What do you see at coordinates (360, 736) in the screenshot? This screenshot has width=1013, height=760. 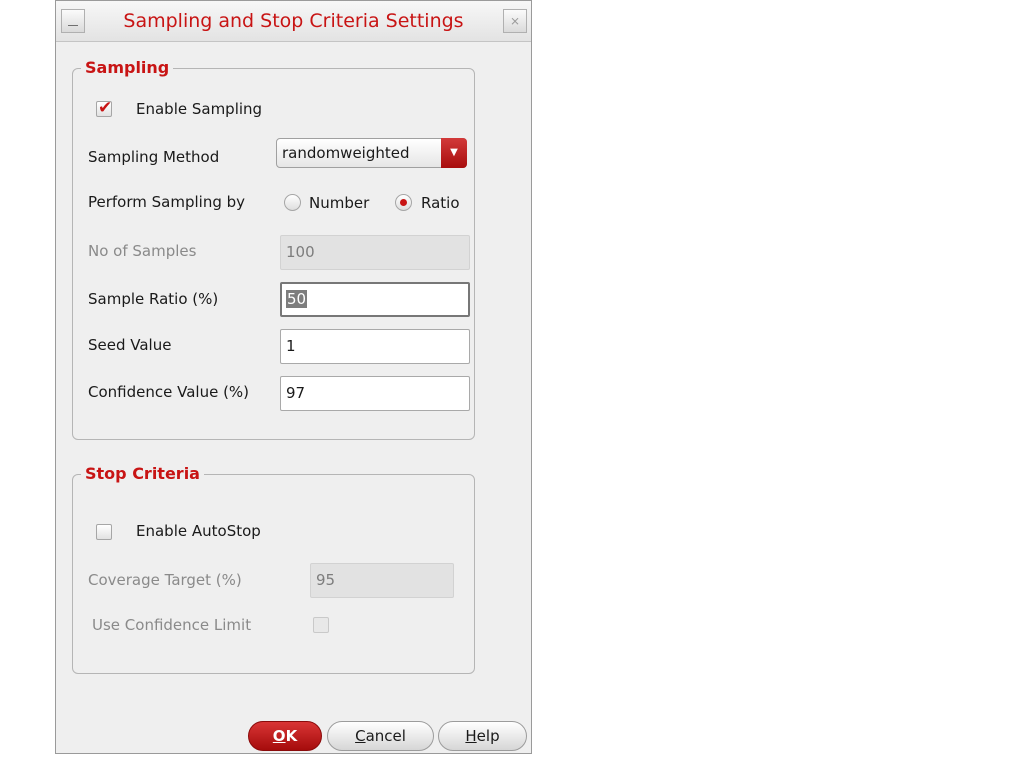 I see `cancel-mnemonic: C` at bounding box center [360, 736].